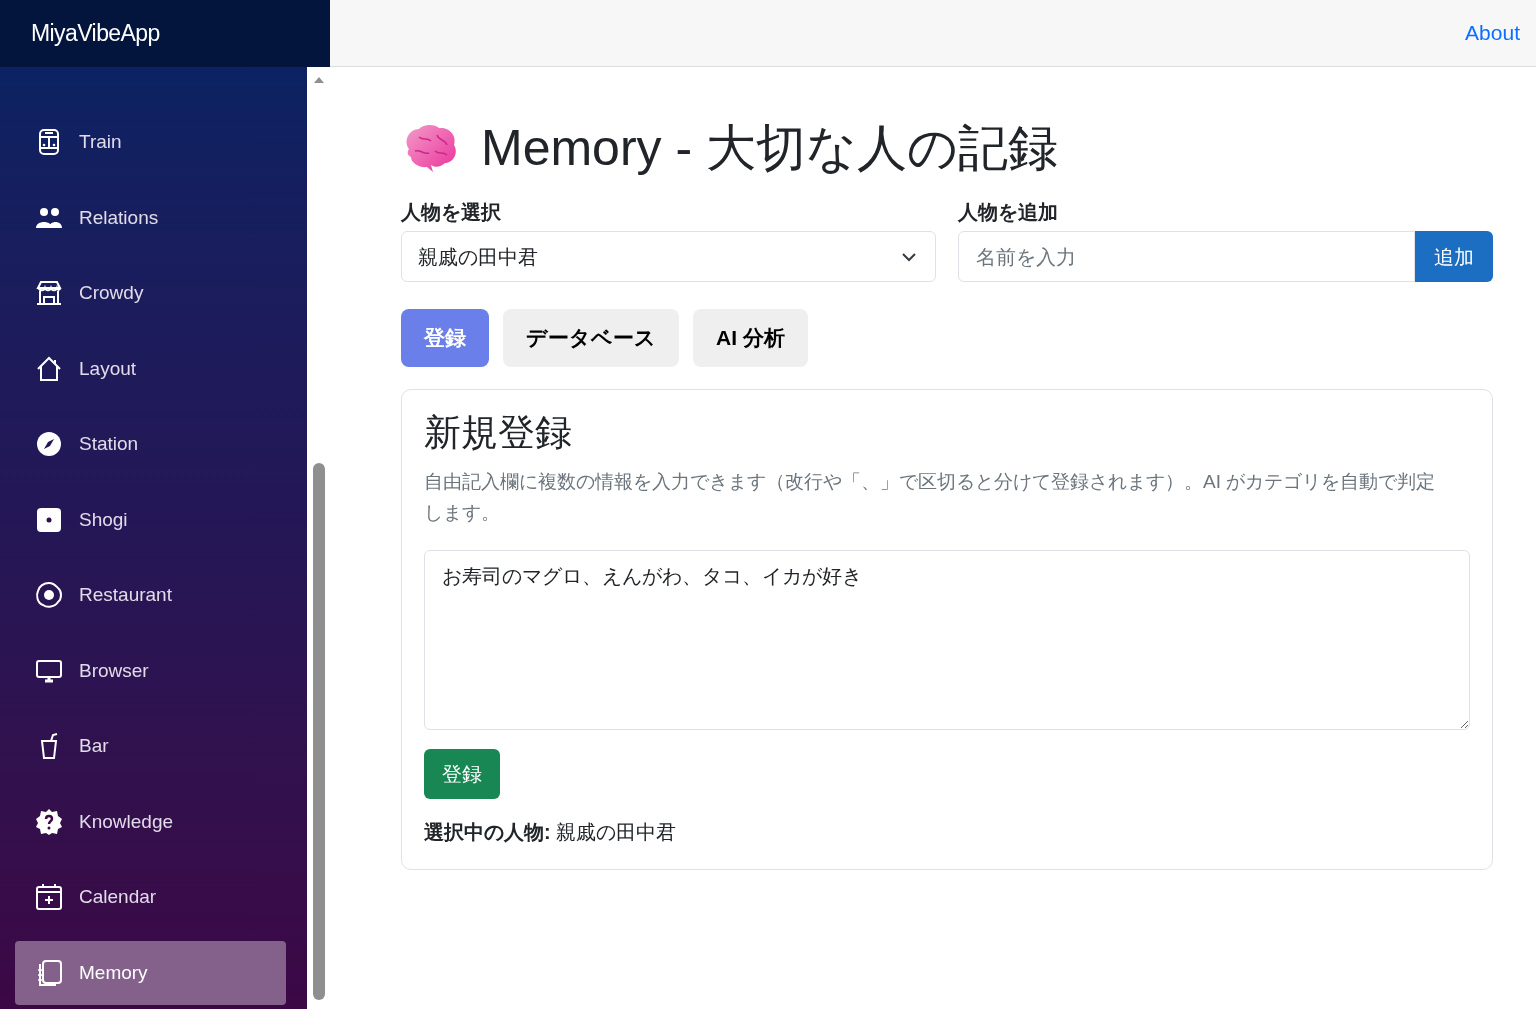 Image resolution: width=1536 pixels, height=1009 pixels. What do you see at coordinates (150, 444) in the screenshot?
I see `sidebar-item: Station` at bounding box center [150, 444].